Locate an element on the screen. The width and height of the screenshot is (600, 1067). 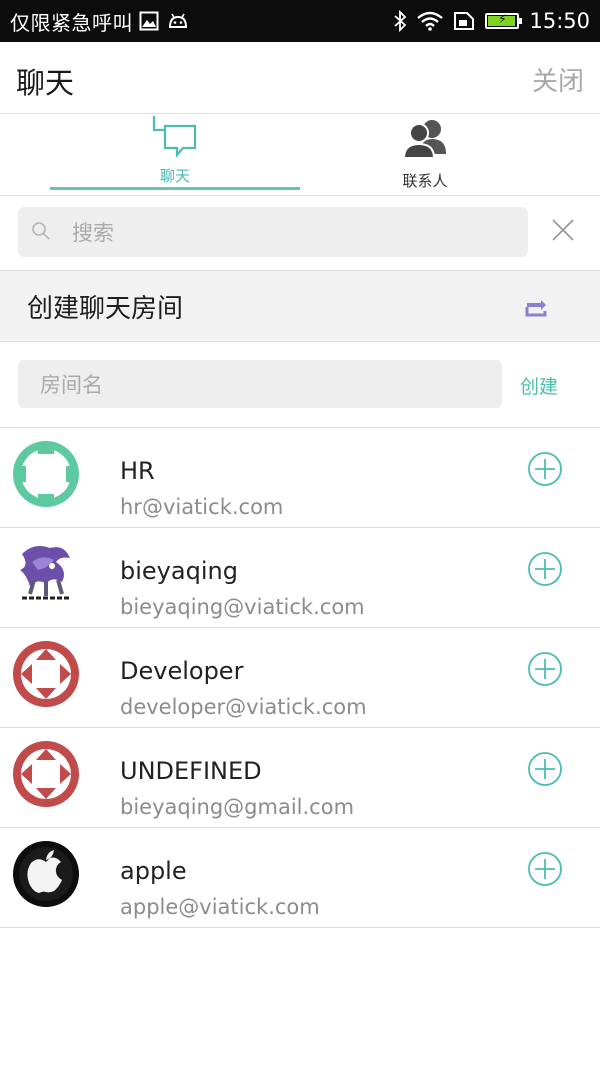
contact-name: apple is located at coordinates (153, 871).